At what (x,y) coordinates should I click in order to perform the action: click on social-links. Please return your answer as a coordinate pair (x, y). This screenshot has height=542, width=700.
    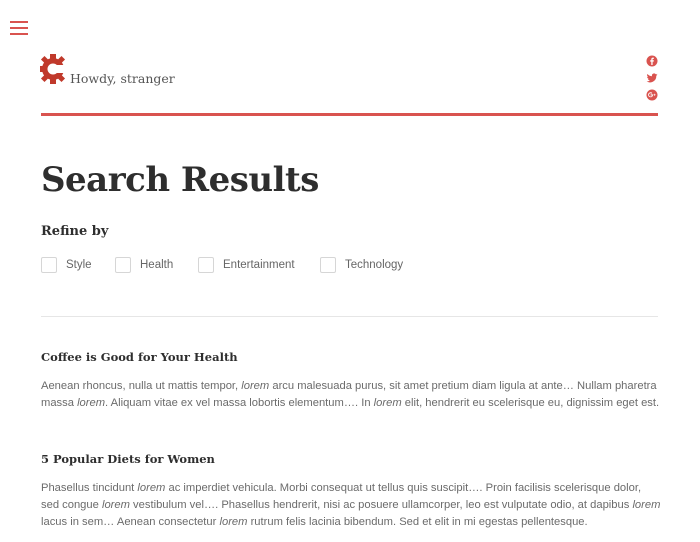
    Looking at the image, I should click on (653, 79).